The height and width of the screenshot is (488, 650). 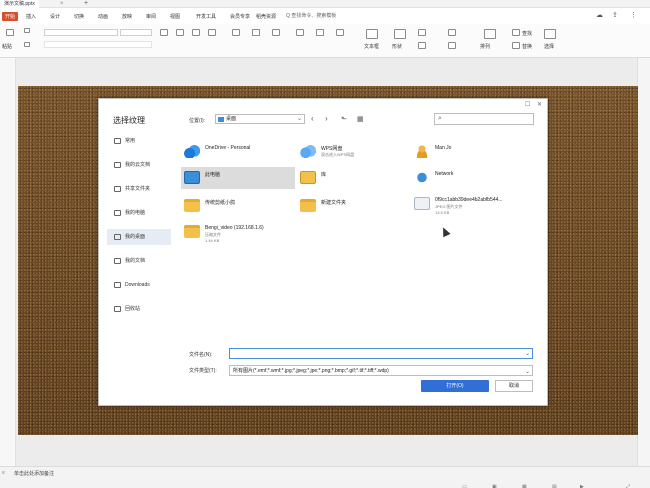 What do you see at coordinates (256, 32) in the screenshot?
I see `numbering-icon` at bounding box center [256, 32].